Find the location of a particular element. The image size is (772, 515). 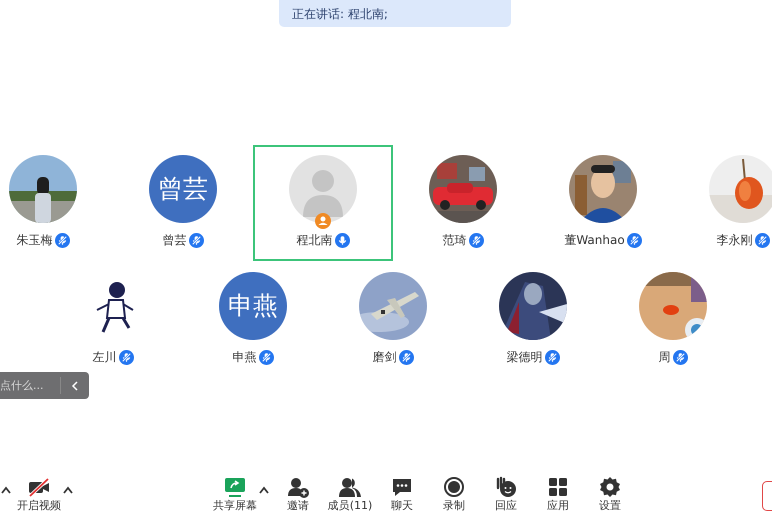

participant-name: 磨剑 is located at coordinates (384, 357).